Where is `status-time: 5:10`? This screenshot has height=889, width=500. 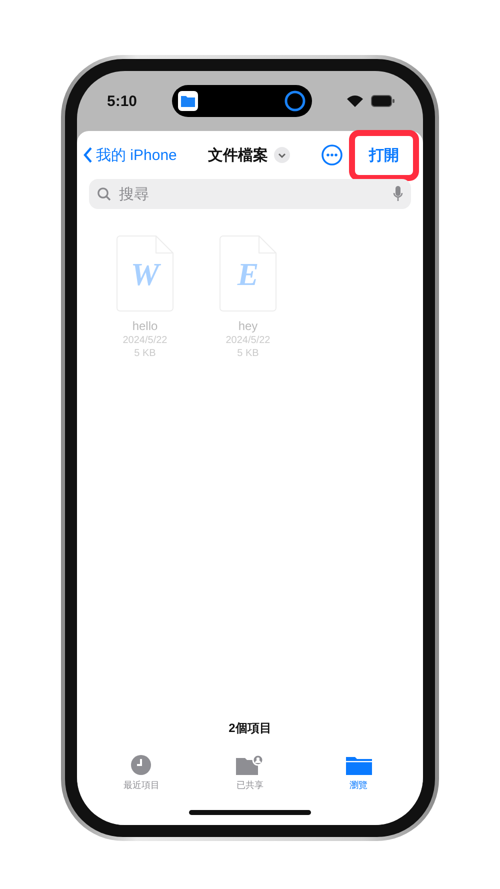 status-time: 5:10 is located at coordinates (122, 101).